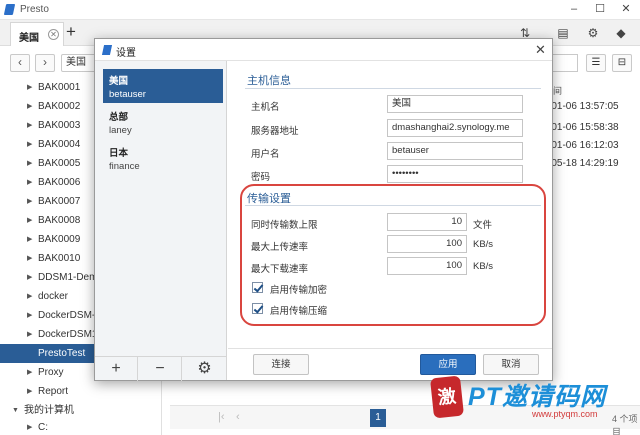 This screenshot has width=640, height=435. What do you see at coordinates (107, 50) in the screenshot?
I see `dialog-logo-icon` at bounding box center [107, 50].